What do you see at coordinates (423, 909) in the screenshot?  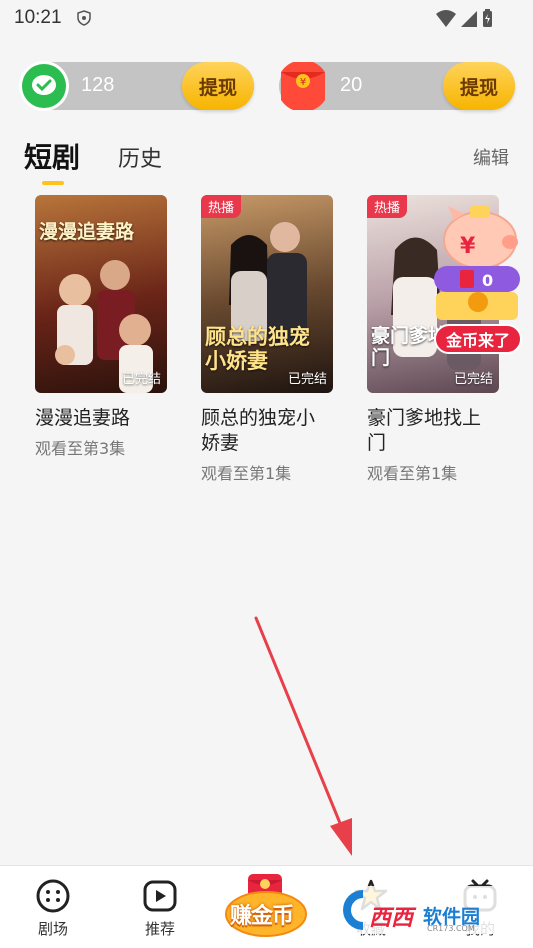 I see `site-watermark: 西西 软件园 CR173.COM` at bounding box center [423, 909].